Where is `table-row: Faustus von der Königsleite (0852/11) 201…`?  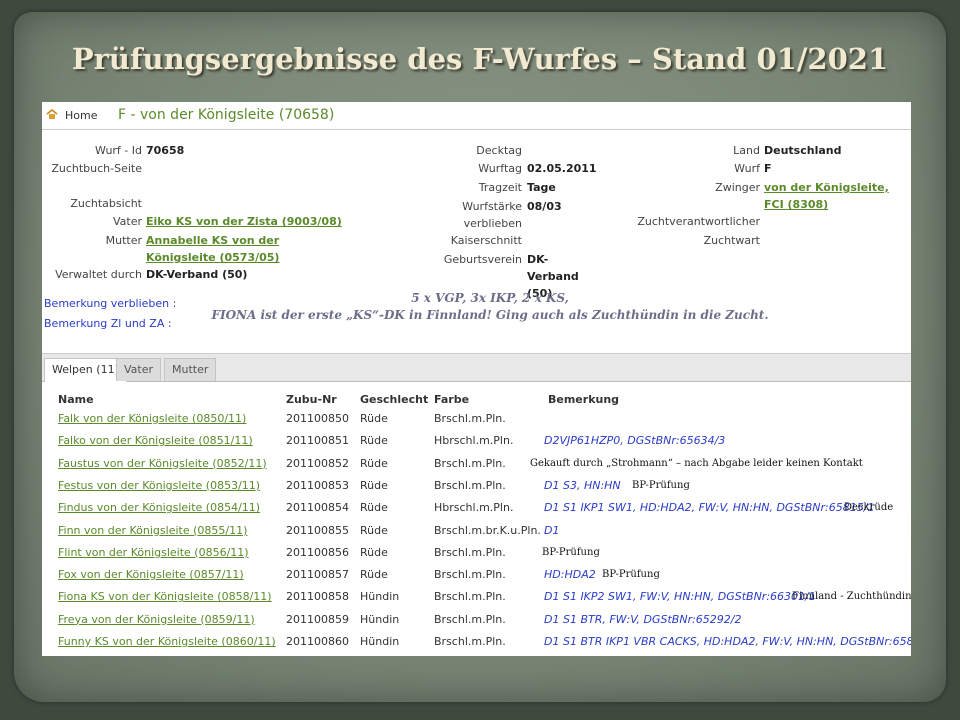 table-row: Faustus von der Königsleite (0852/11) 201… is located at coordinates (476, 464).